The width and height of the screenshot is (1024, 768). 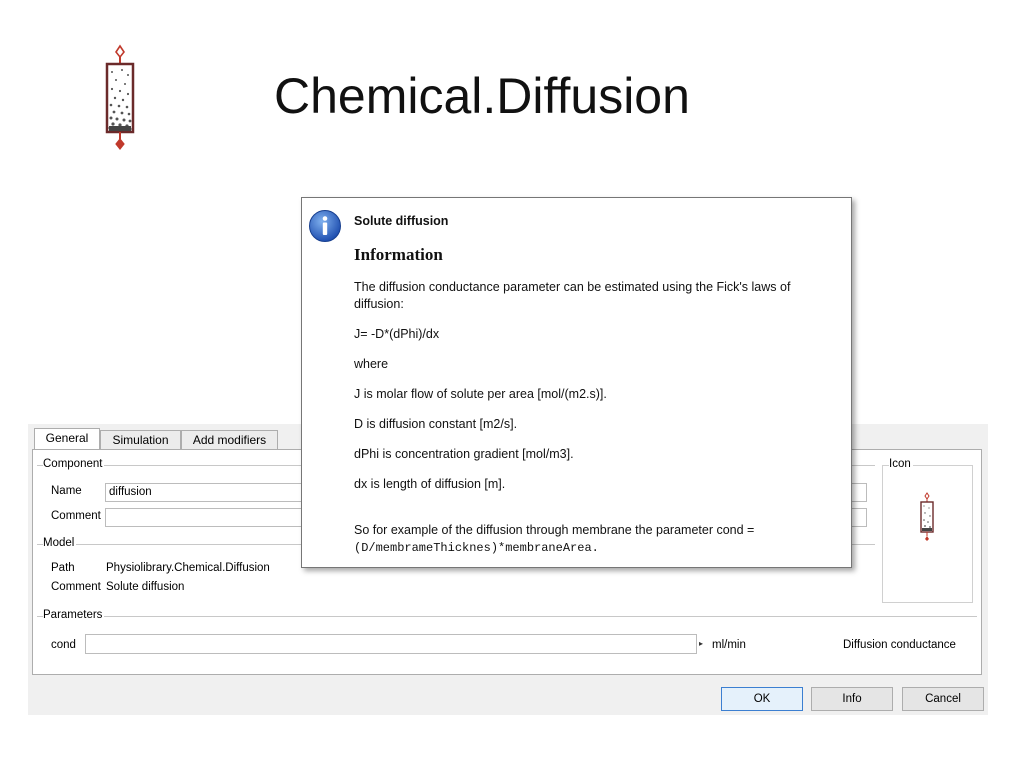 What do you see at coordinates (379, 304) in the screenshot?
I see `tooltip-line: diffusion:` at bounding box center [379, 304].